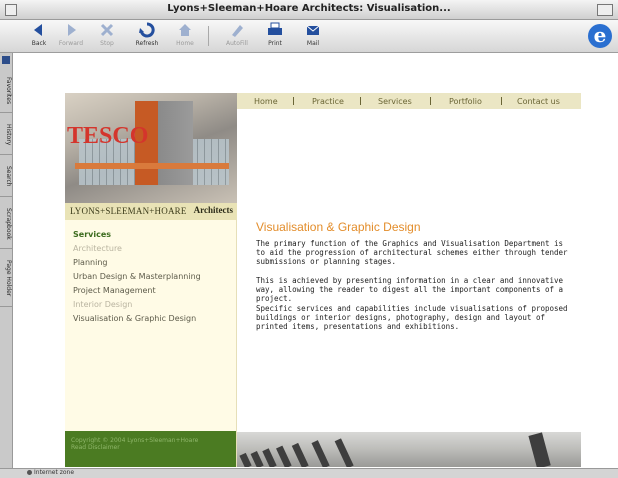  I want to click on mail-icon, so click(313, 30).